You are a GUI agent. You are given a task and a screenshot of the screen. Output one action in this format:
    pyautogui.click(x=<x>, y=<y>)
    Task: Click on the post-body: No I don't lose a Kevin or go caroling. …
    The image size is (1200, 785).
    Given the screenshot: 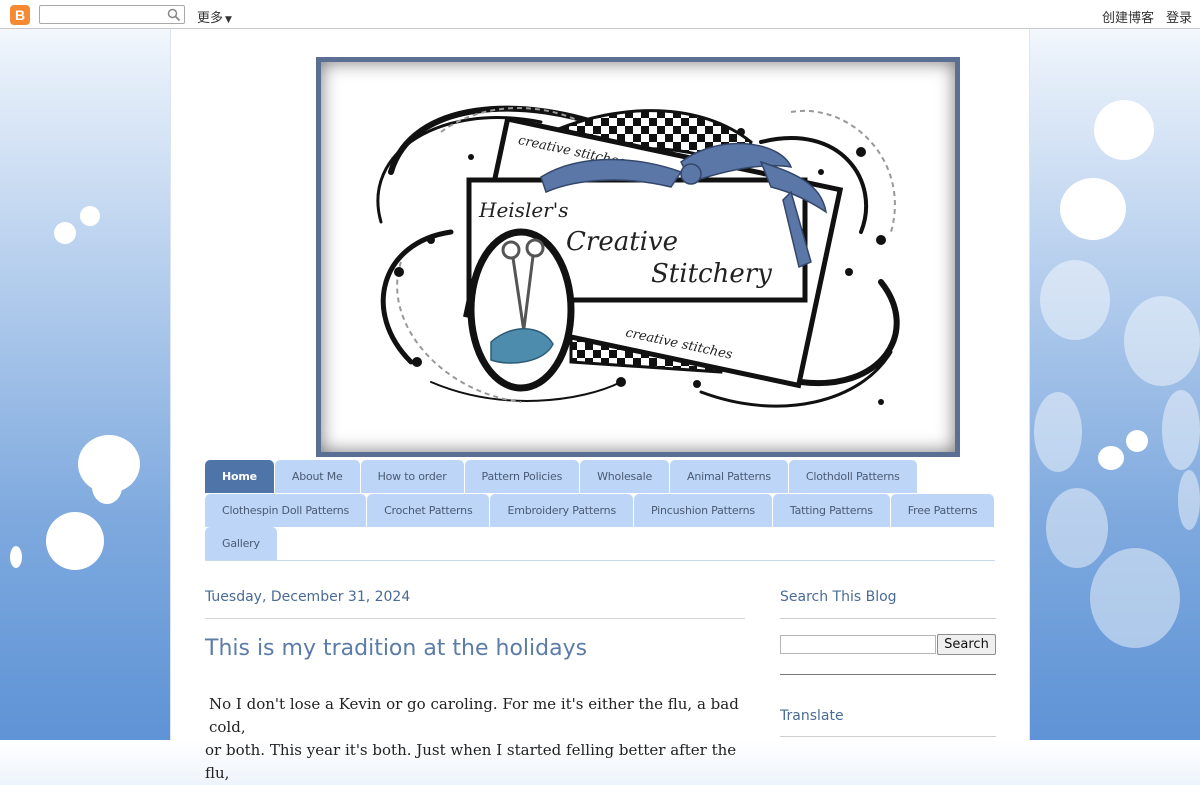 What is the action you would take?
    pyautogui.click(x=475, y=739)
    